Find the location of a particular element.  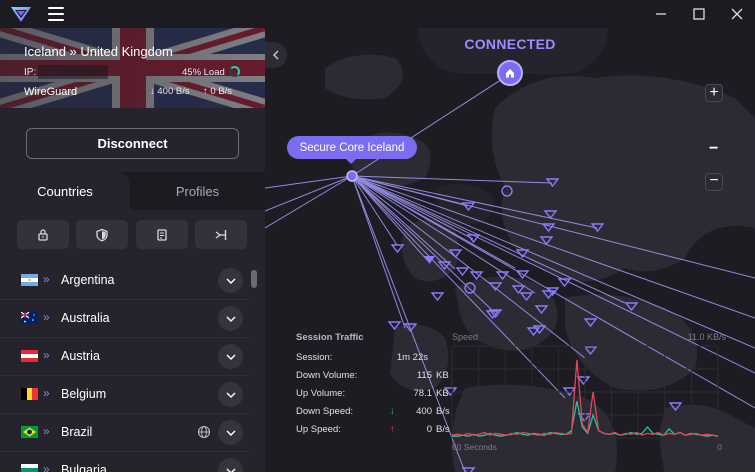

list-item-australia: » Australia is located at coordinates (125, 319).